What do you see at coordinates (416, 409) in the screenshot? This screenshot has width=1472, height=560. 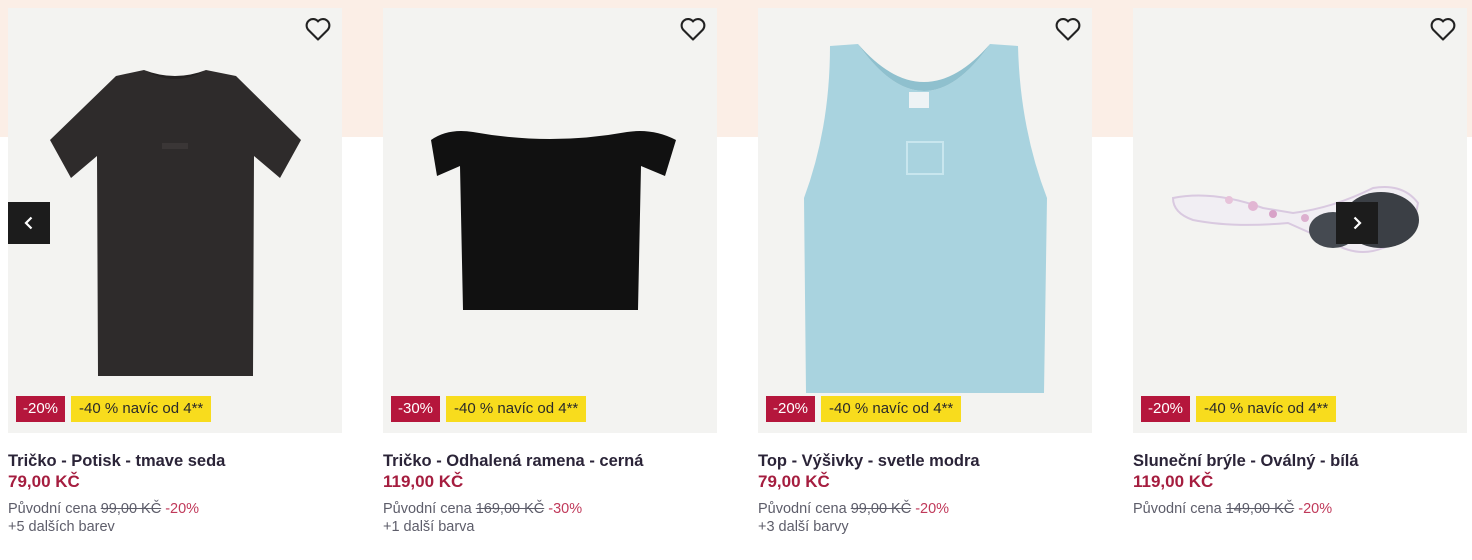 I see `discount-badge: -30%` at bounding box center [416, 409].